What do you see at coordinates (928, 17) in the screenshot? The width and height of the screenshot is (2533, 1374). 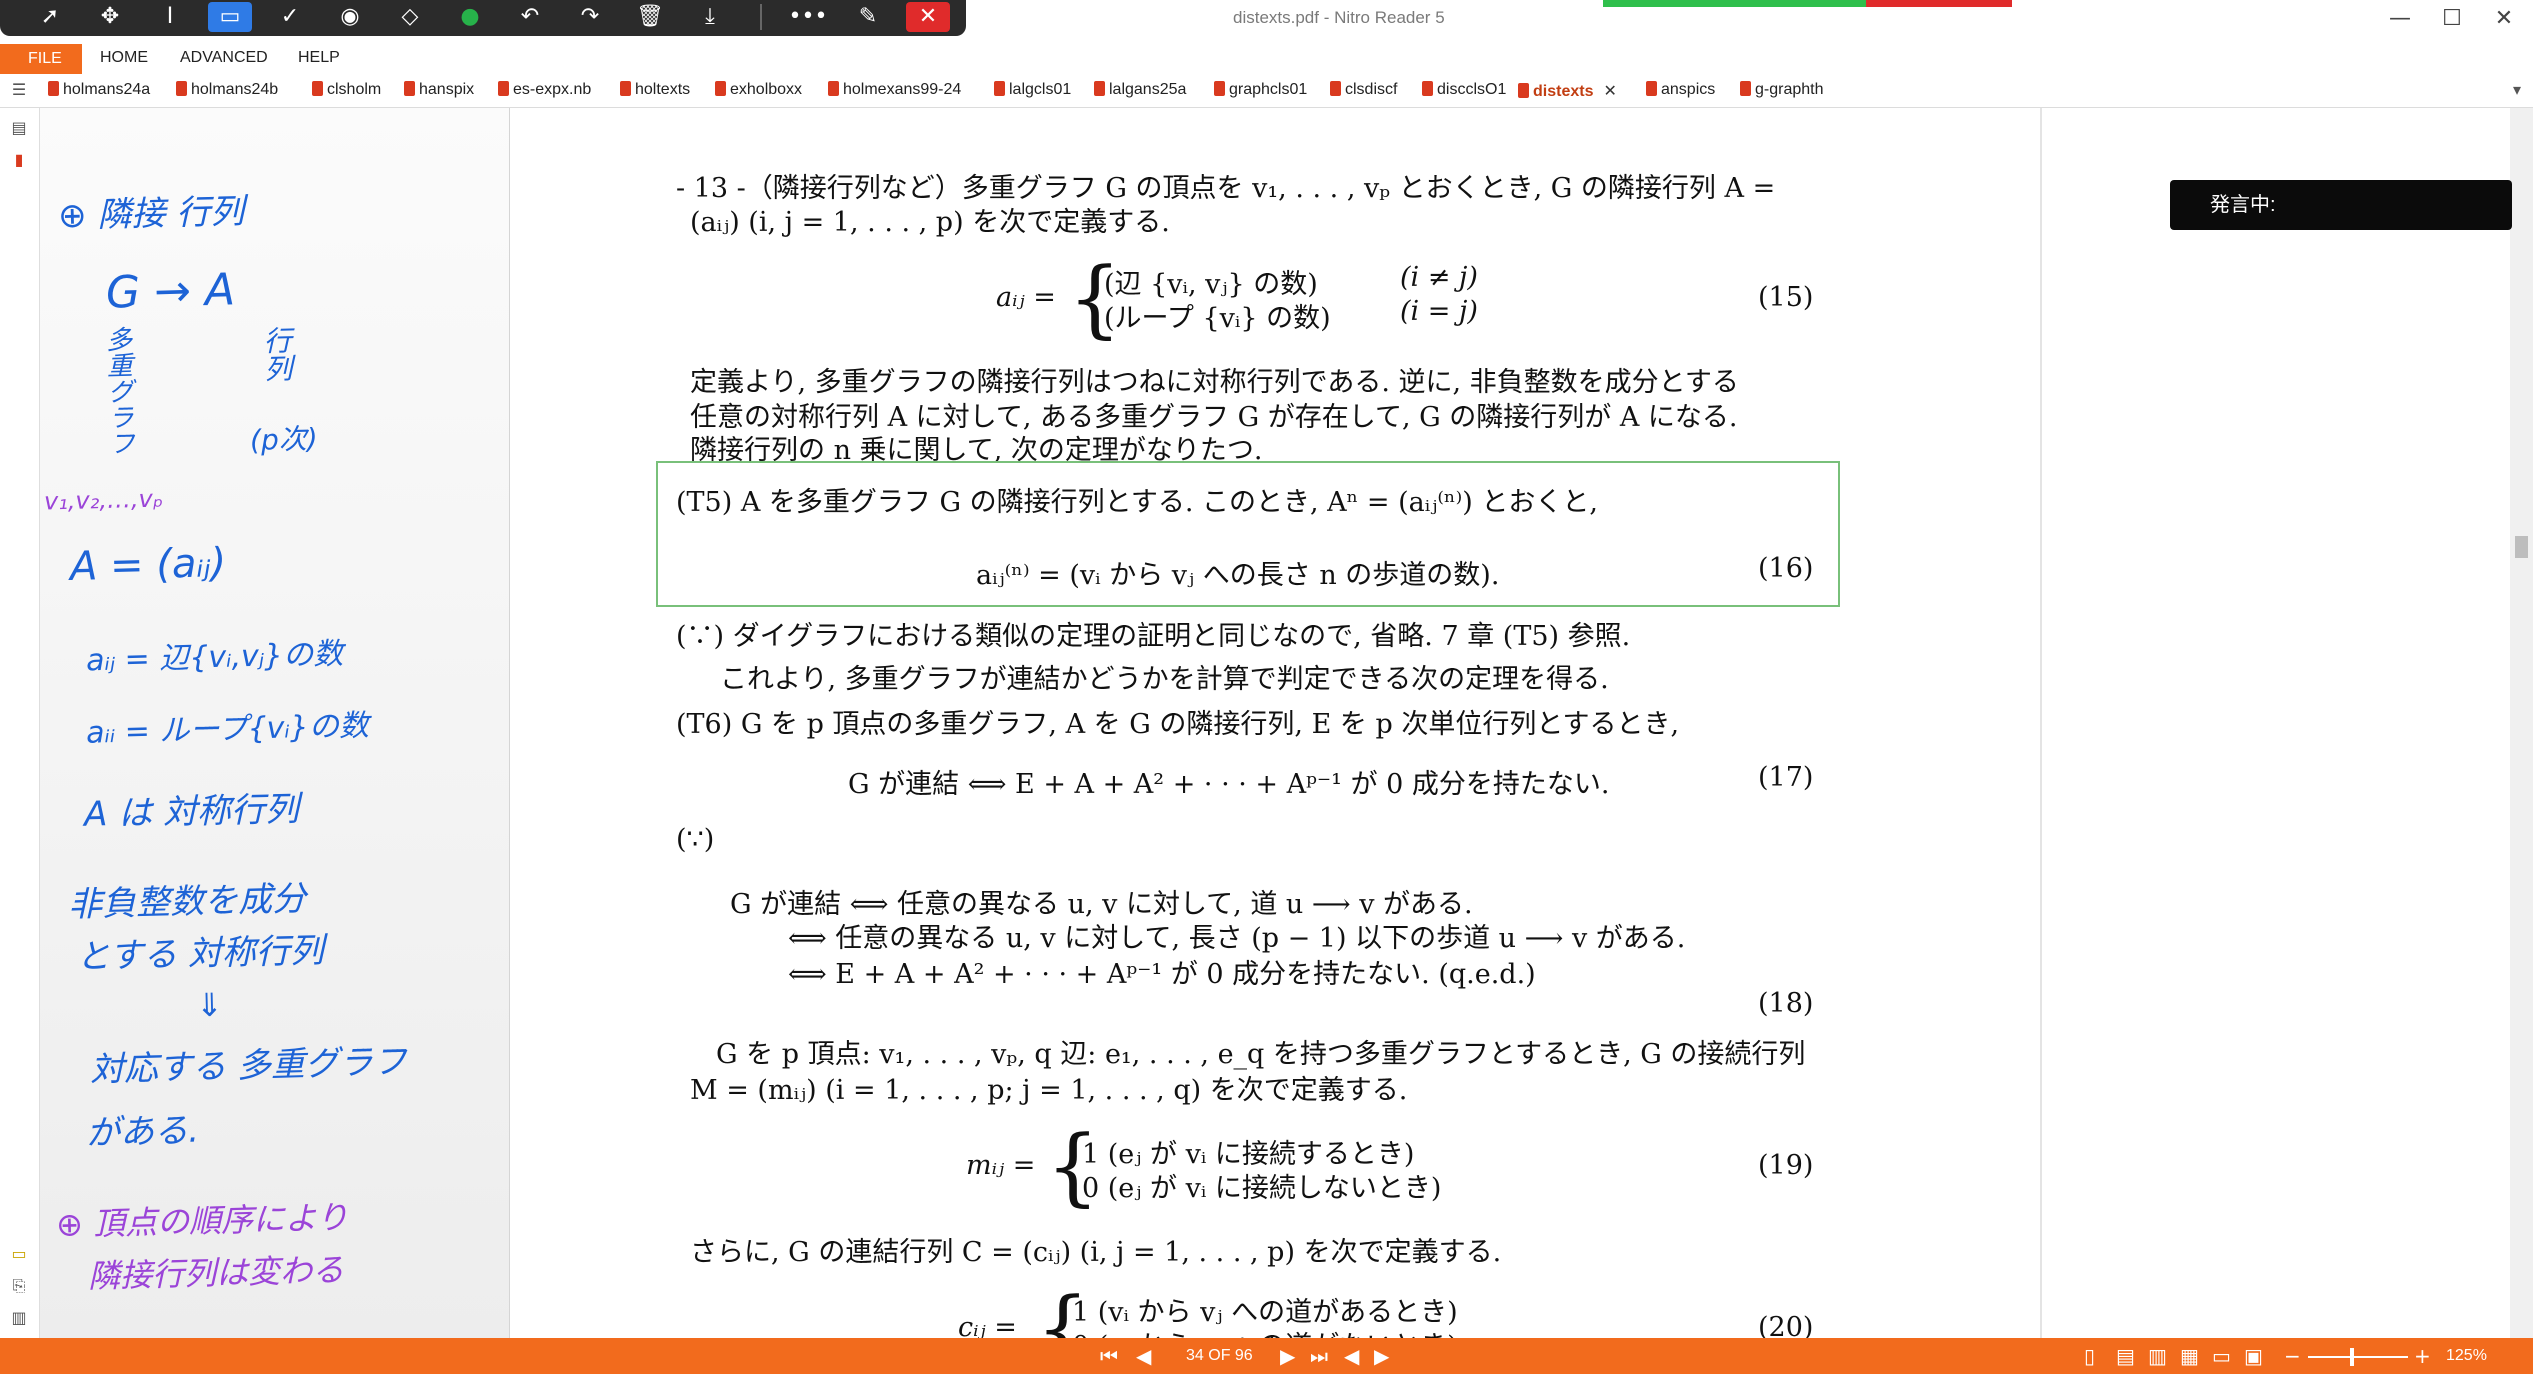 I see `close-toolbar-icon: ✕` at bounding box center [928, 17].